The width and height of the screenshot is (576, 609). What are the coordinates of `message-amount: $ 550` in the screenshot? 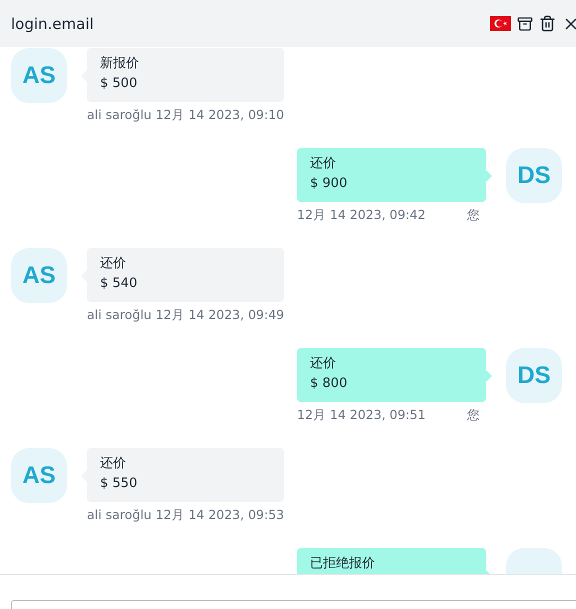 It's located at (119, 483).